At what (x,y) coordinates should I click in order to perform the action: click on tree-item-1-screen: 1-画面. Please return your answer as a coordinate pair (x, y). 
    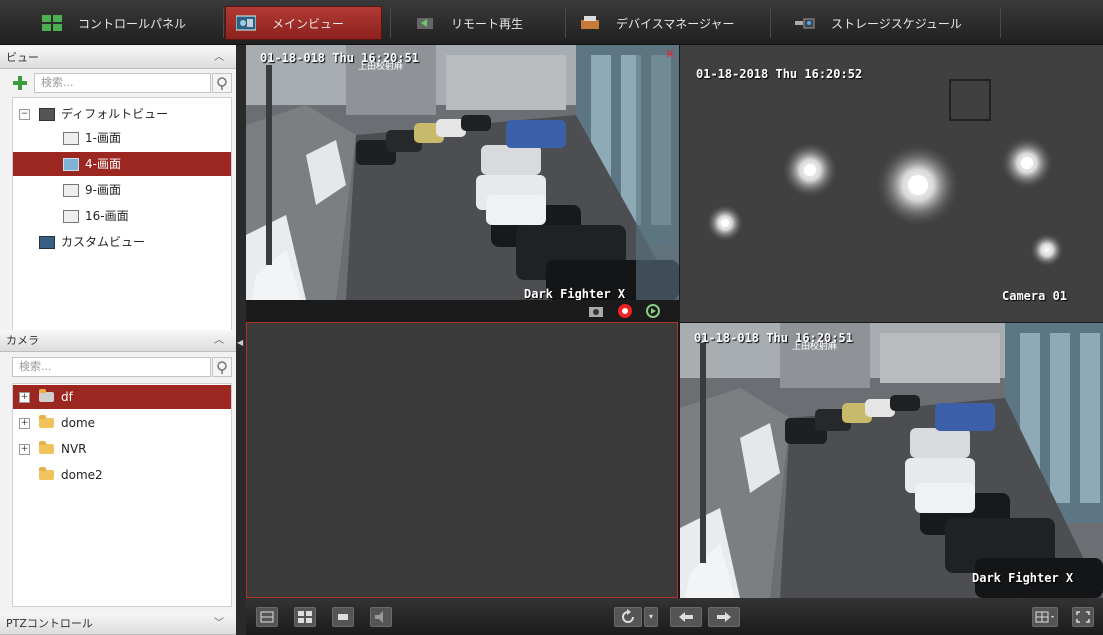
    Looking at the image, I should click on (122, 138).